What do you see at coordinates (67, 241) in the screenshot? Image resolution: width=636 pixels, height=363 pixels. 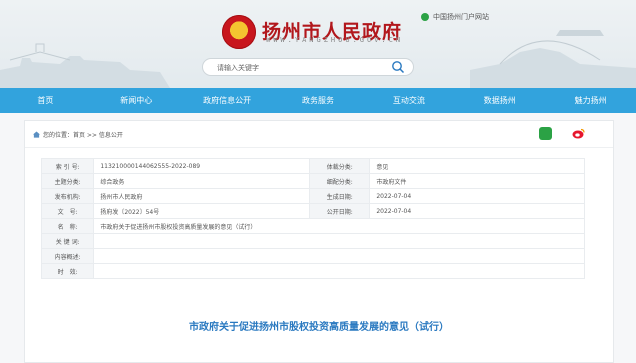 I see `keyword-label: 关 键 词:` at bounding box center [67, 241].